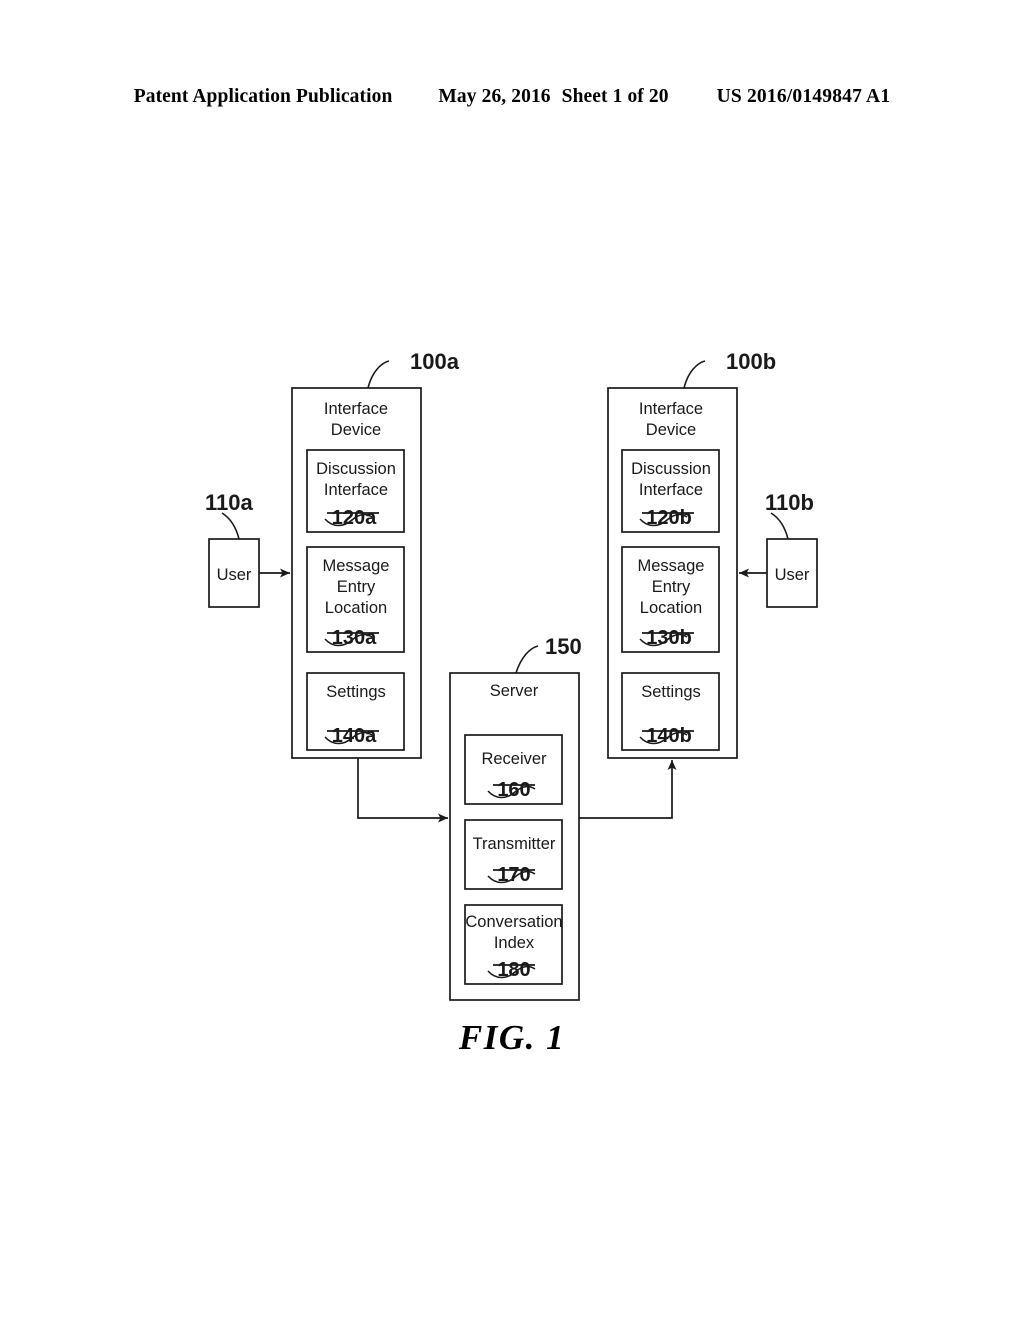 This screenshot has width=1024, height=1320. Describe the element at coordinates (356, 490) in the screenshot. I see `discussion-interface-a-line2: Interface` at that location.